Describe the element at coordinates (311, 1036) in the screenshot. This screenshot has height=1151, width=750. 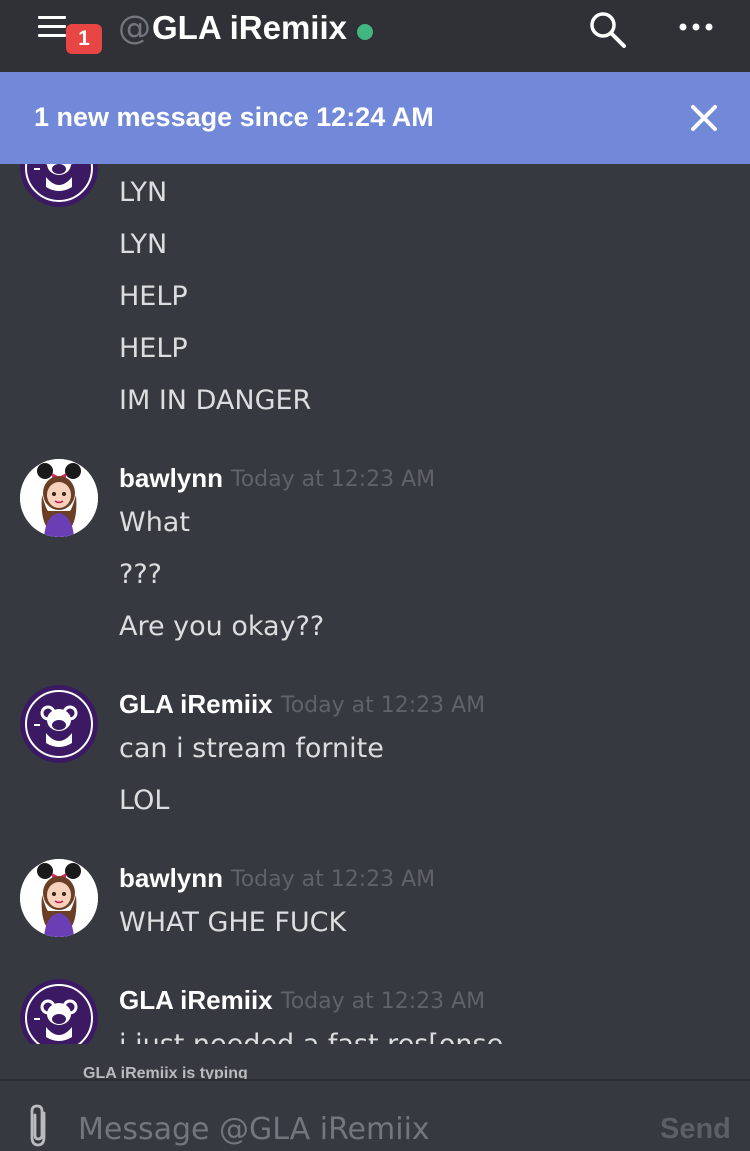
I see `message-line: i just needed a fast res[onse` at that location.